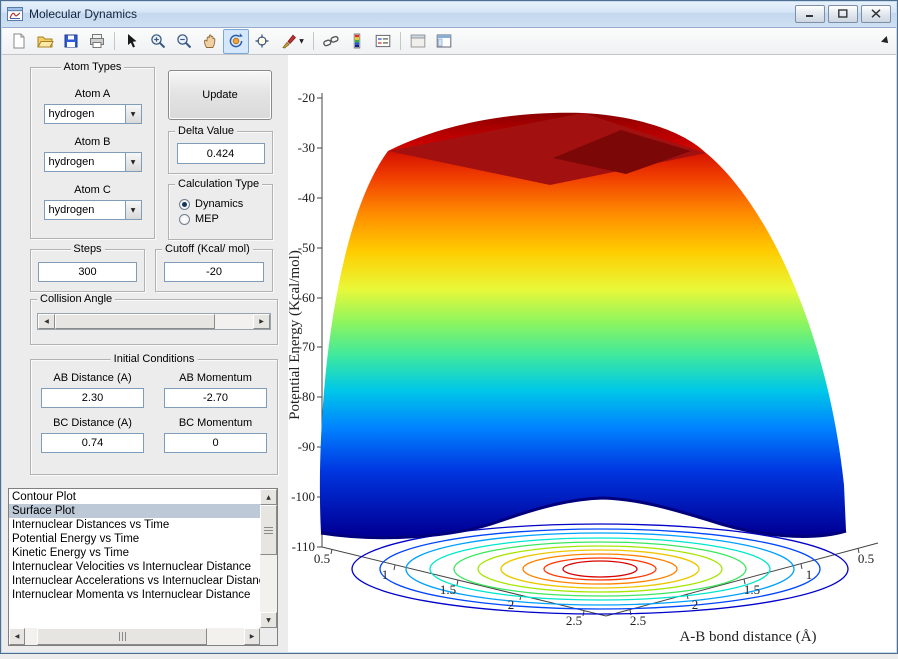  What do you see at coordinates (449, 14) in the screenshot?
I see `titlebar: Molecular Dynamics` at bounding box center [449, 14].